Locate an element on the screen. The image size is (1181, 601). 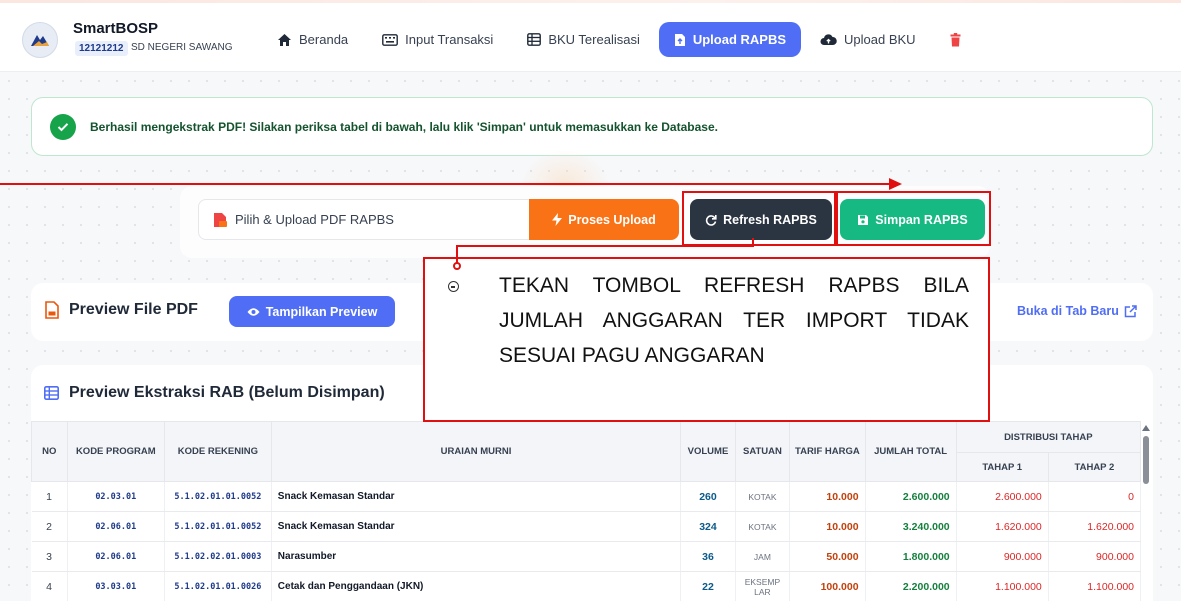
file-picker-label: Pilih & Upload PDF RAPBS is located at coordinates (314, 219).